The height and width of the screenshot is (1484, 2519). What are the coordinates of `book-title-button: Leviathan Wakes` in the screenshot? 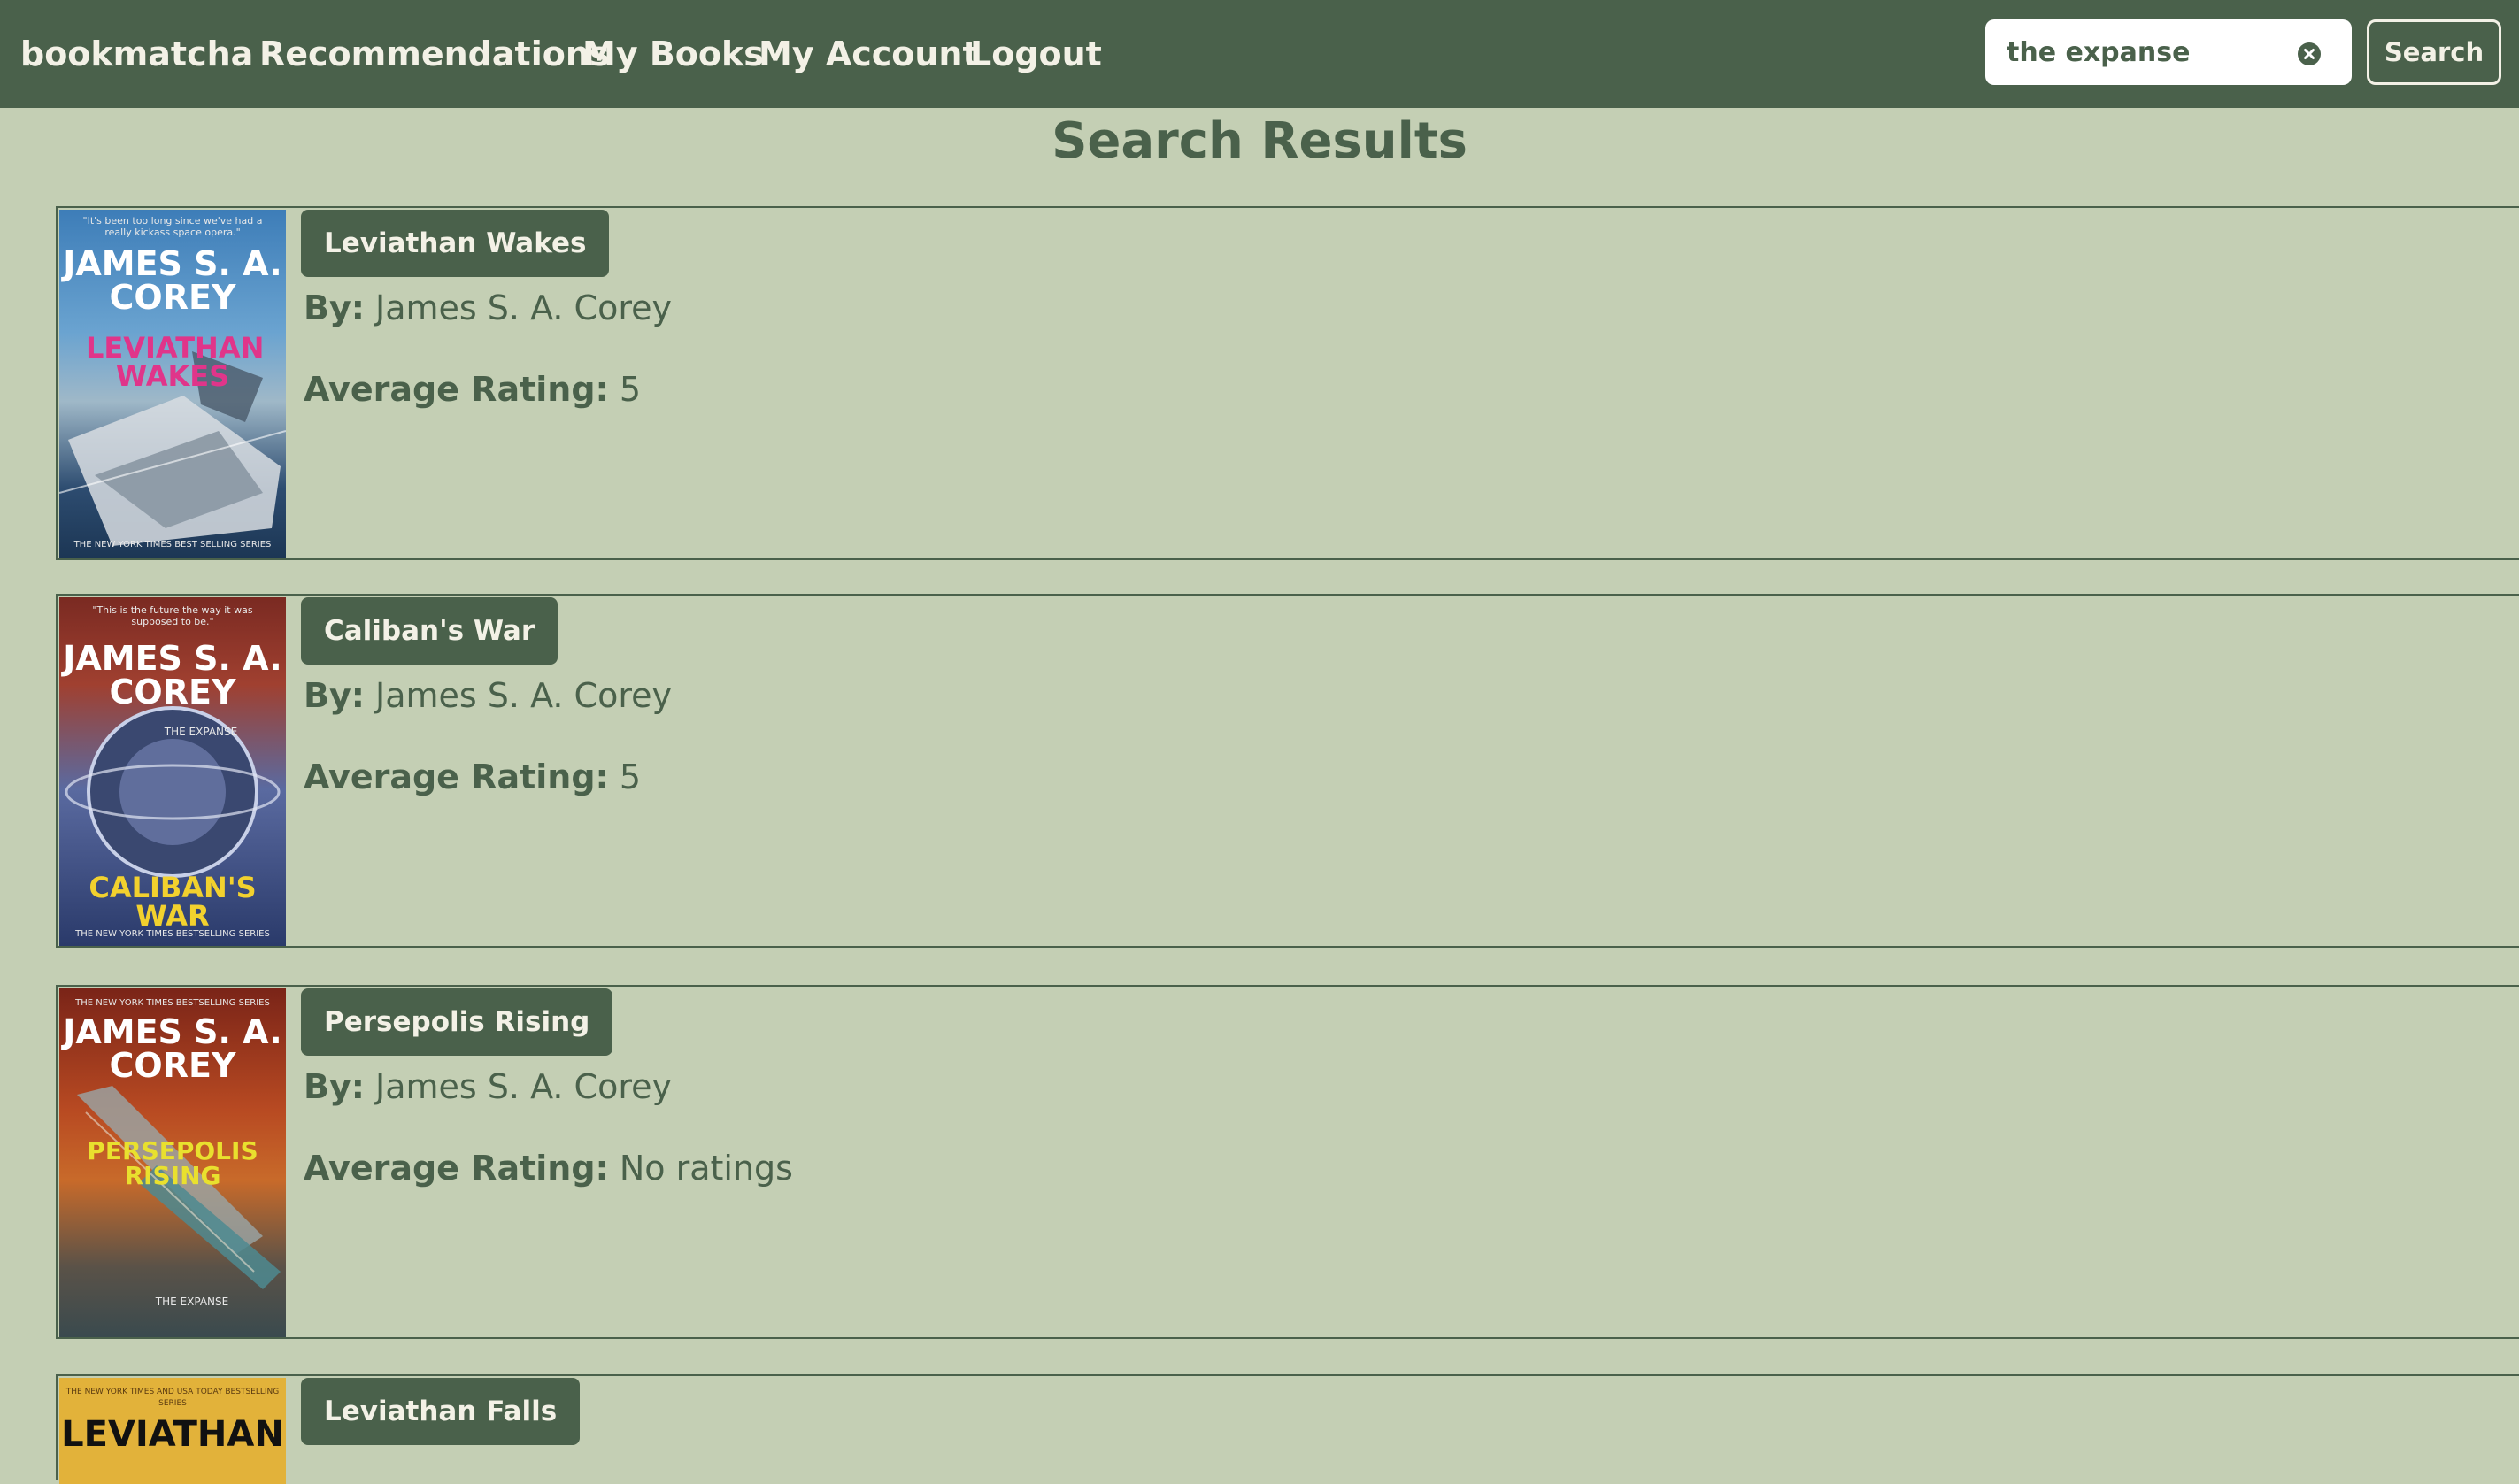 It's located at (456, 243).